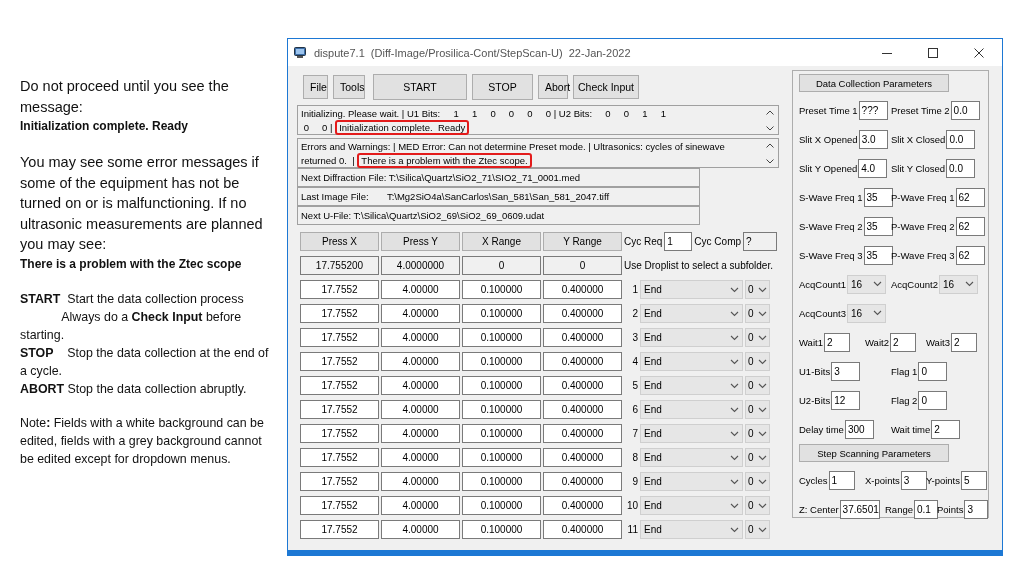 The height and width of the screenshot is (576, 1024). I want to click on toolbar-button: File, so click(315, 87).